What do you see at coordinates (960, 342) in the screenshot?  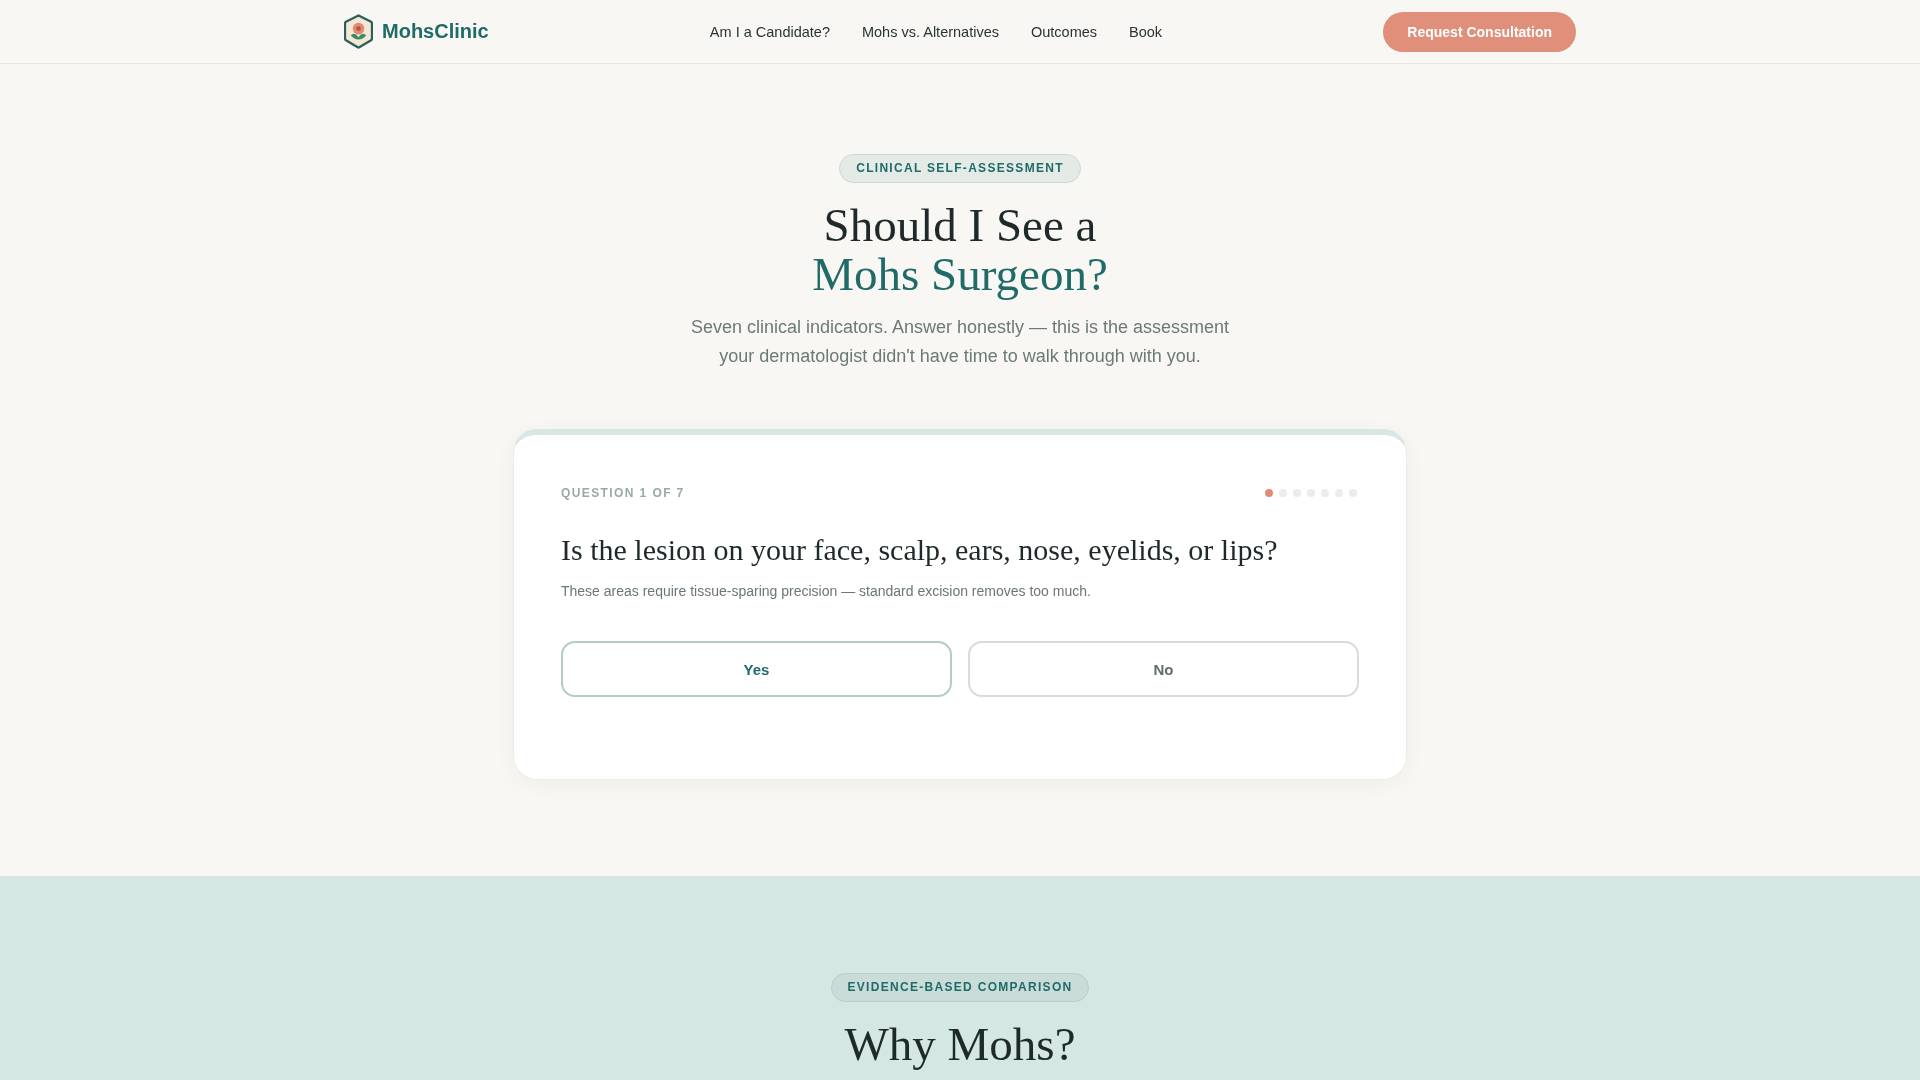 I see `hero-subtitle: Seven clinical indicators. Answer honestly — this is the assessment your dermatologist didn't have time to walk through with you.` at bounding box center [960, 342].